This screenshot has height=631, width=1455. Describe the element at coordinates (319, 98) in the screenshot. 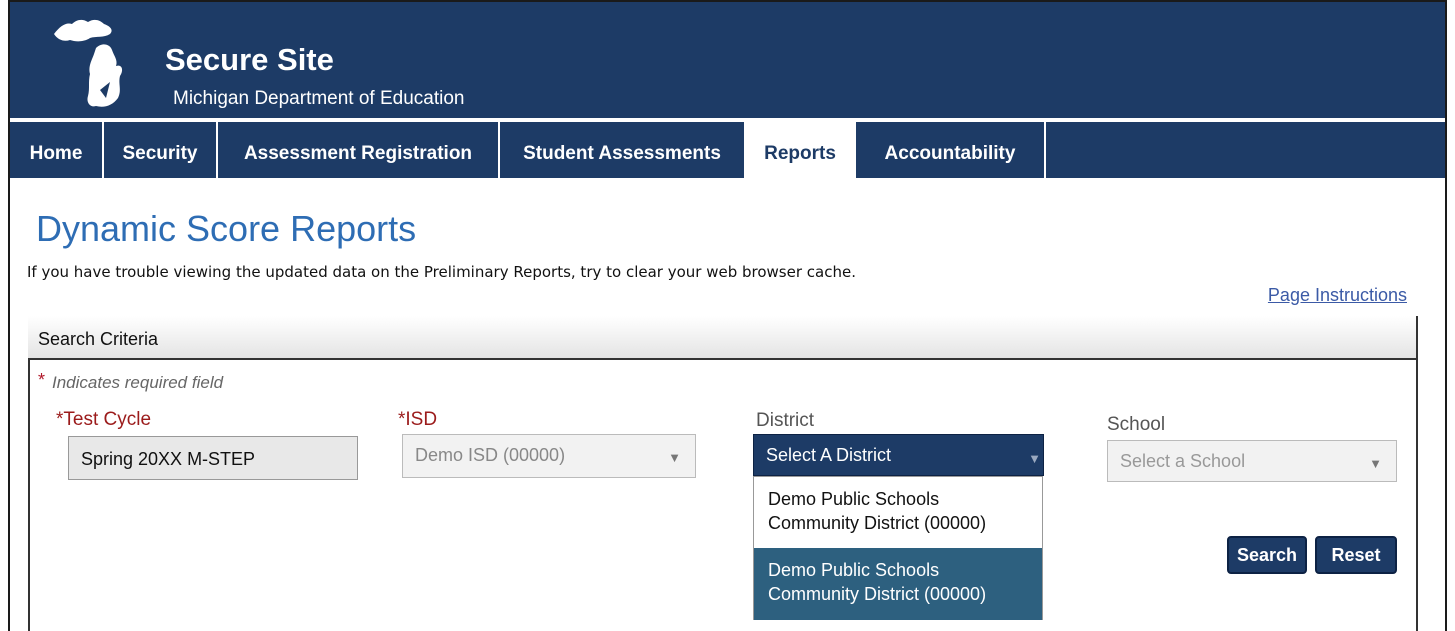

I see `site-subtitle: Michigan Department of Education` at that location.